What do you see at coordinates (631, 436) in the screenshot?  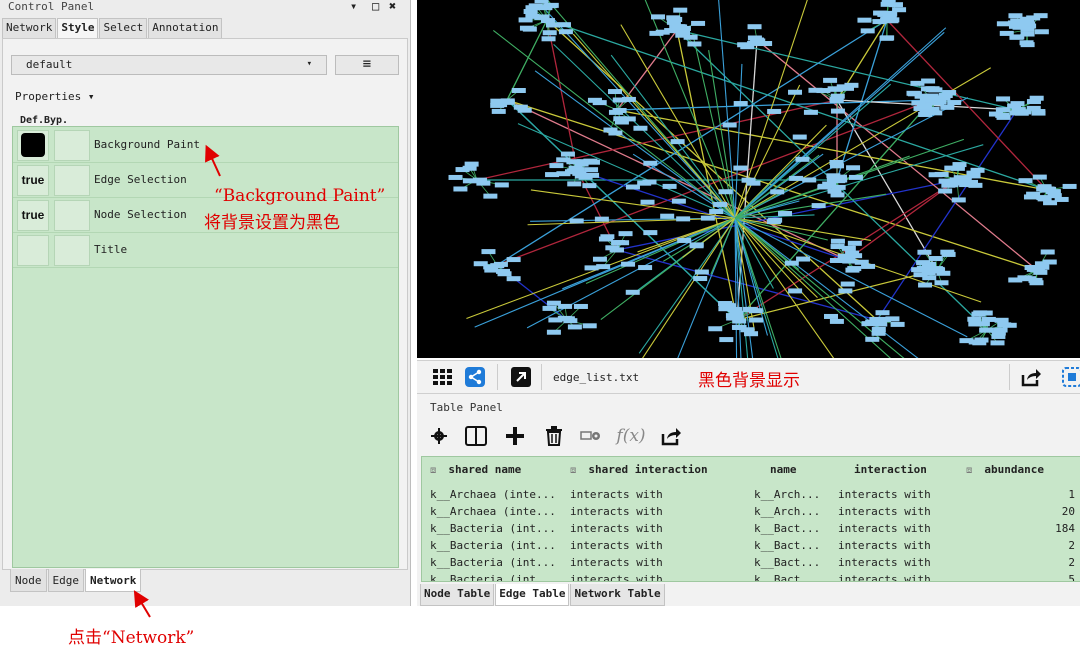 I see `function-icon: f(x)` at bounding box center [631, 436].